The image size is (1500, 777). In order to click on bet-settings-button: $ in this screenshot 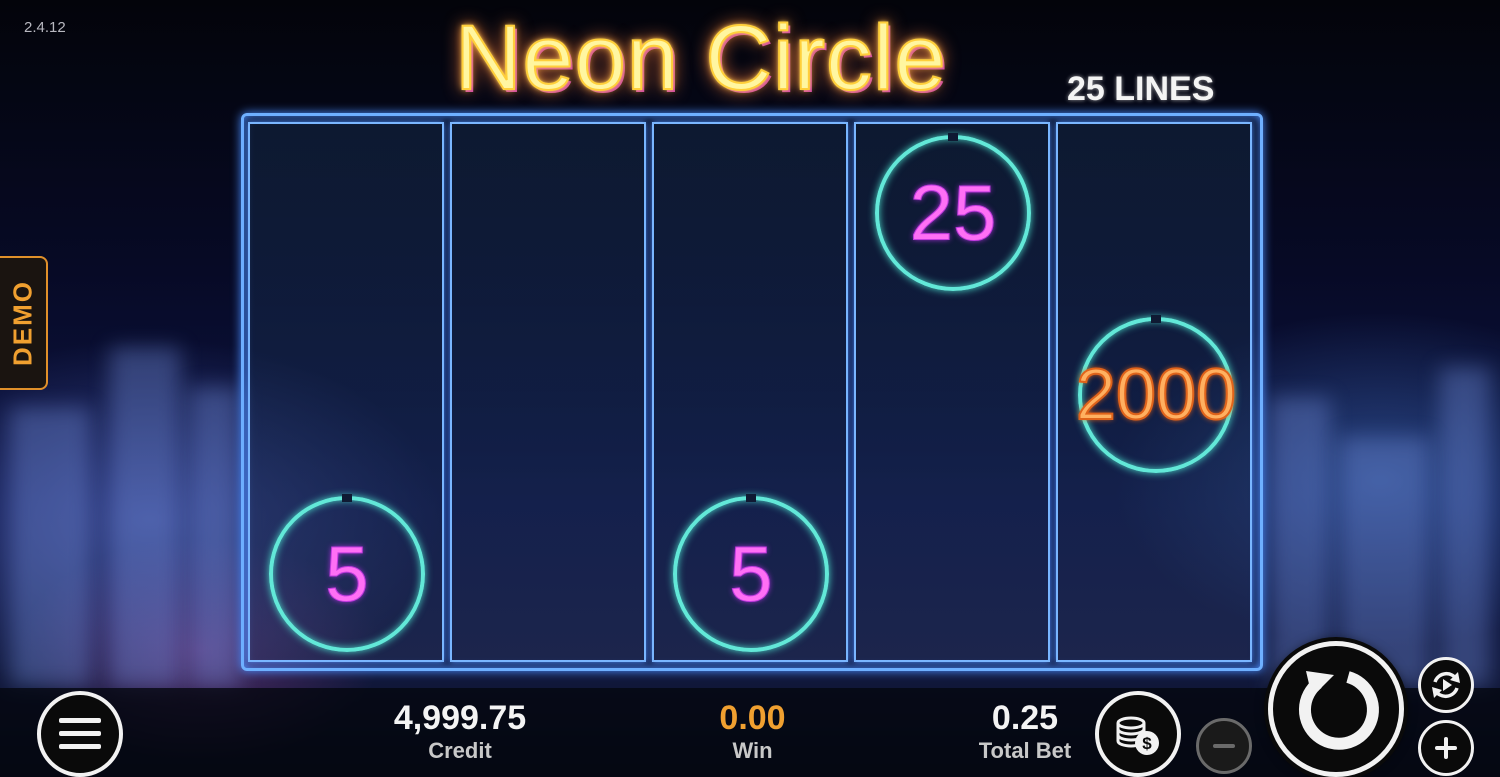, I will do `click(1138, 734)`.